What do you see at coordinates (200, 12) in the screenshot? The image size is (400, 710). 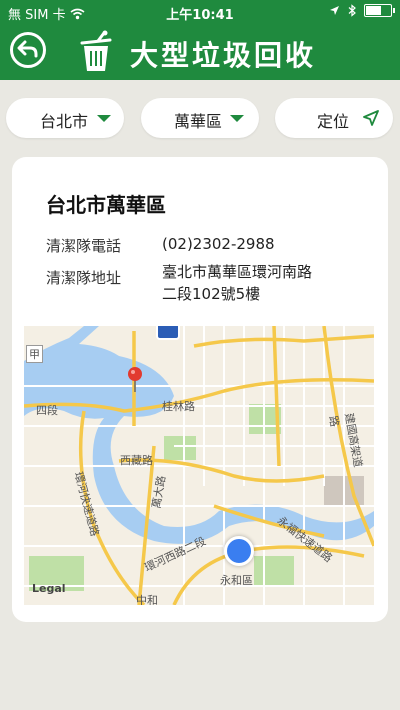 I see `status-bar: 無 SIM 卡 上午10:41` at bounding box center [200, 12].